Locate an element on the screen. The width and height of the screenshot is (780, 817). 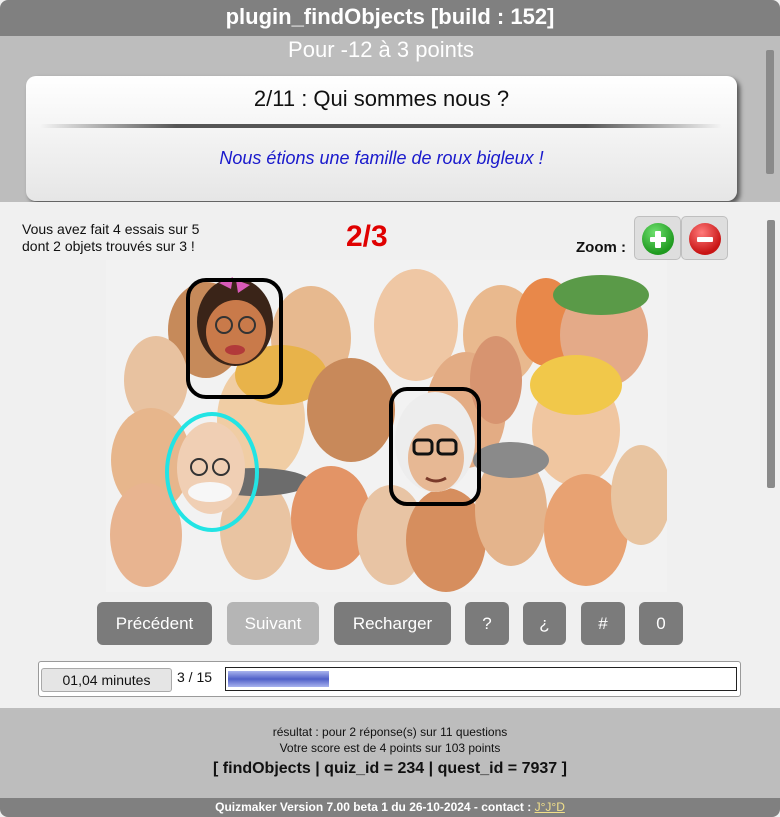
next-button: Suivant is located at coordinates (273, 623).